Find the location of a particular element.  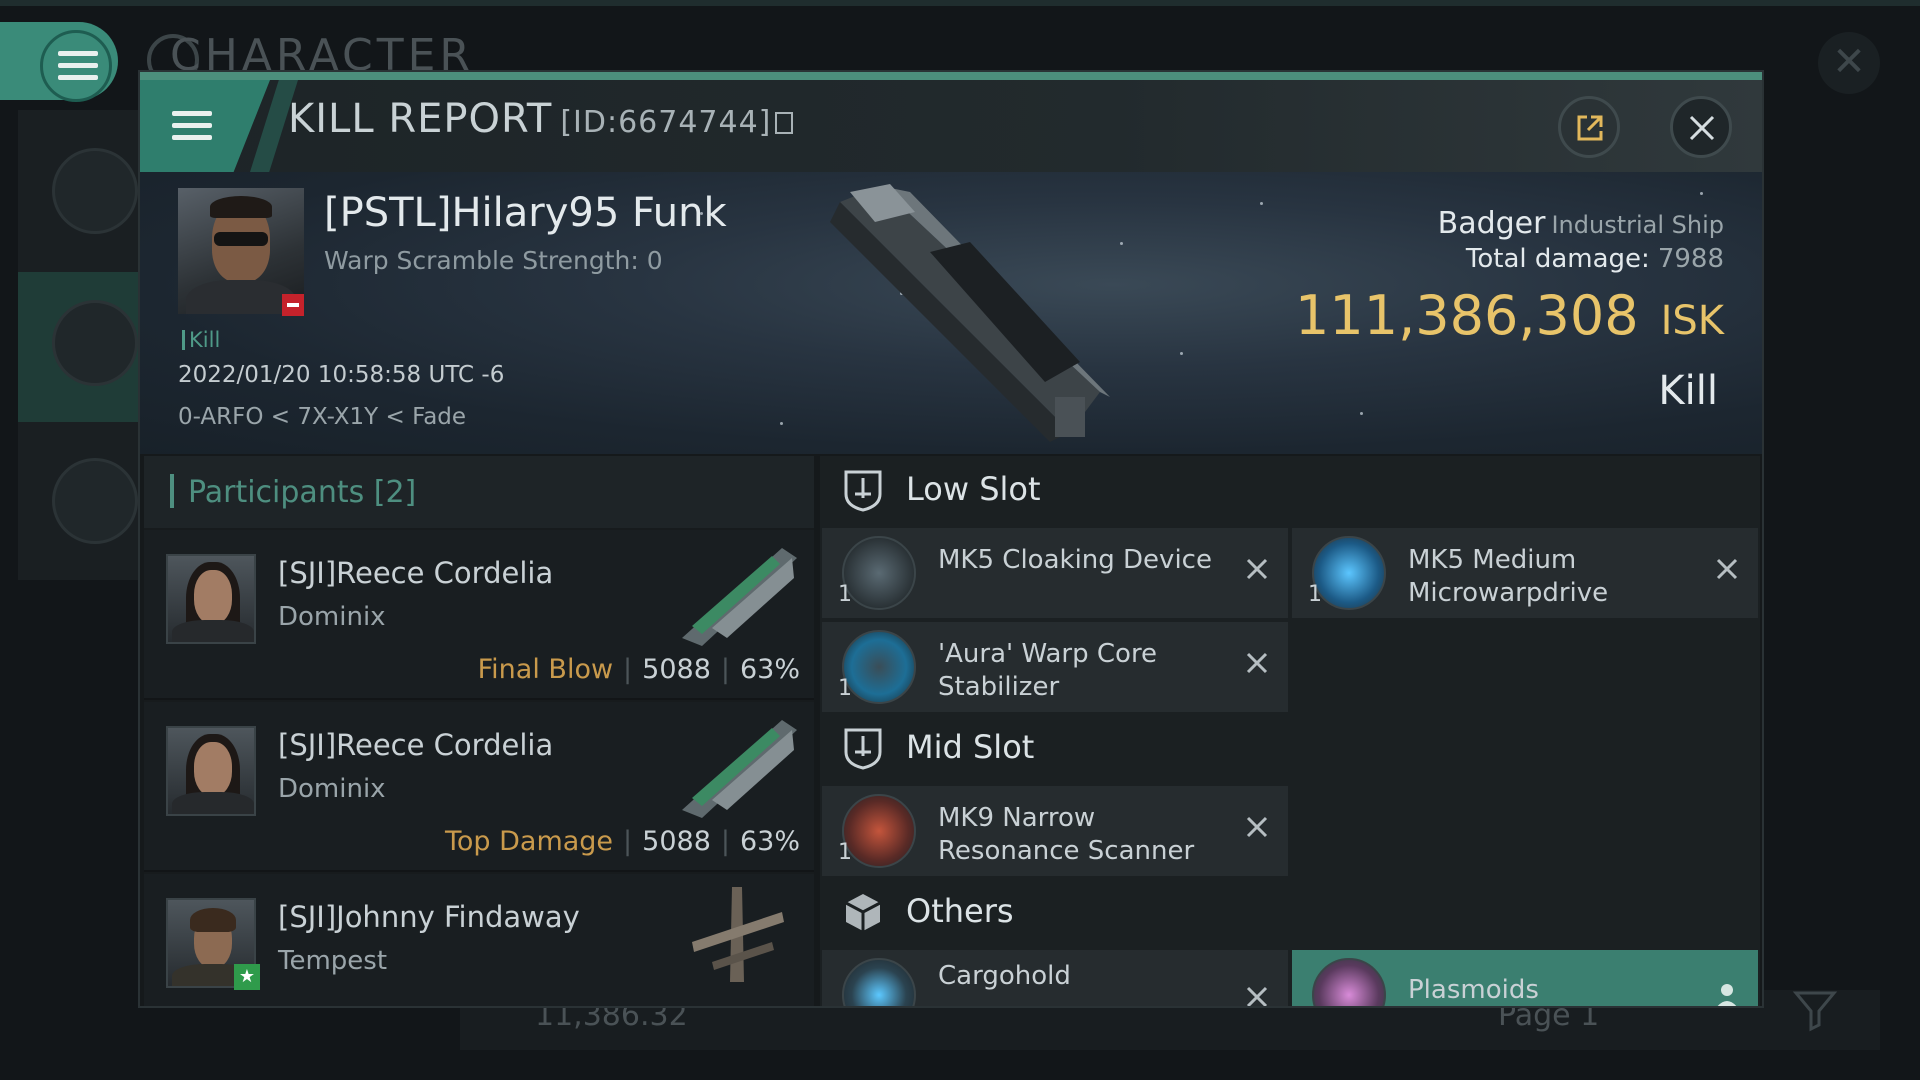

victim-ship-type: Badger Industrial Ship is located at coordinates (1581, 223).